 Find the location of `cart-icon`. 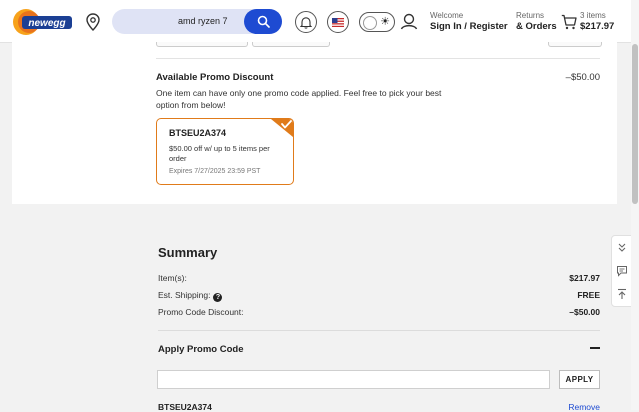

cart-icon is located at coordinates (569, 22).